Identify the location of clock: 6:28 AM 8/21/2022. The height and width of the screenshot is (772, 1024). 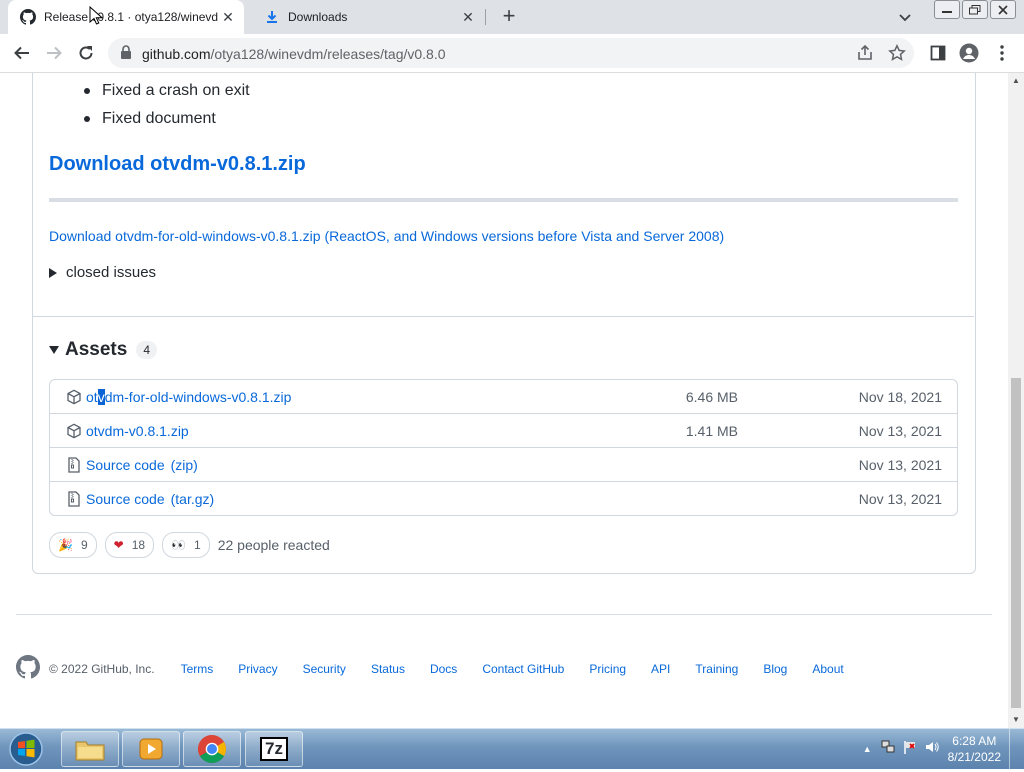
(974, 749).